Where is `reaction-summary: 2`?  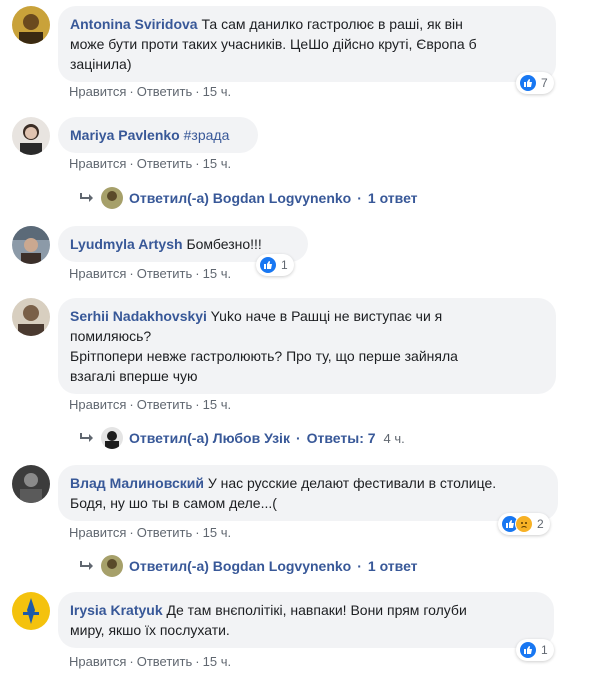 reaction-summary: 2 is located at coordinates (524, 524).